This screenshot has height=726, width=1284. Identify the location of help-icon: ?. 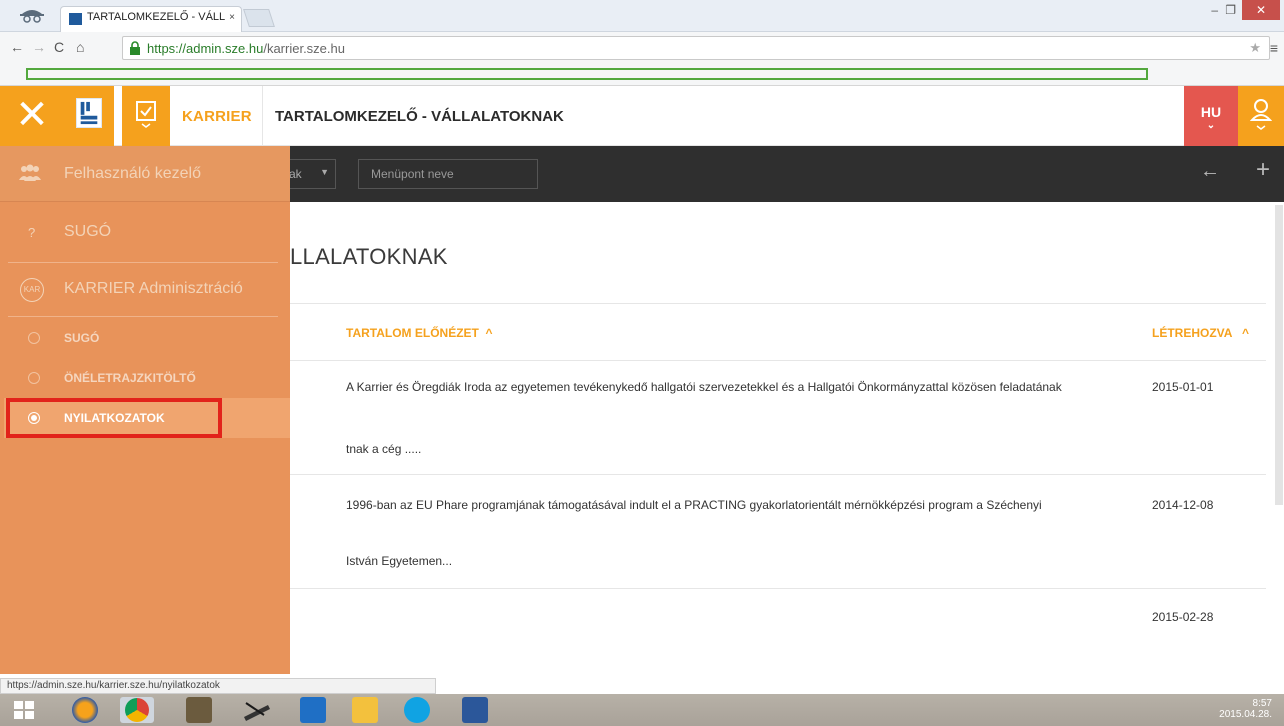
(32, 232).